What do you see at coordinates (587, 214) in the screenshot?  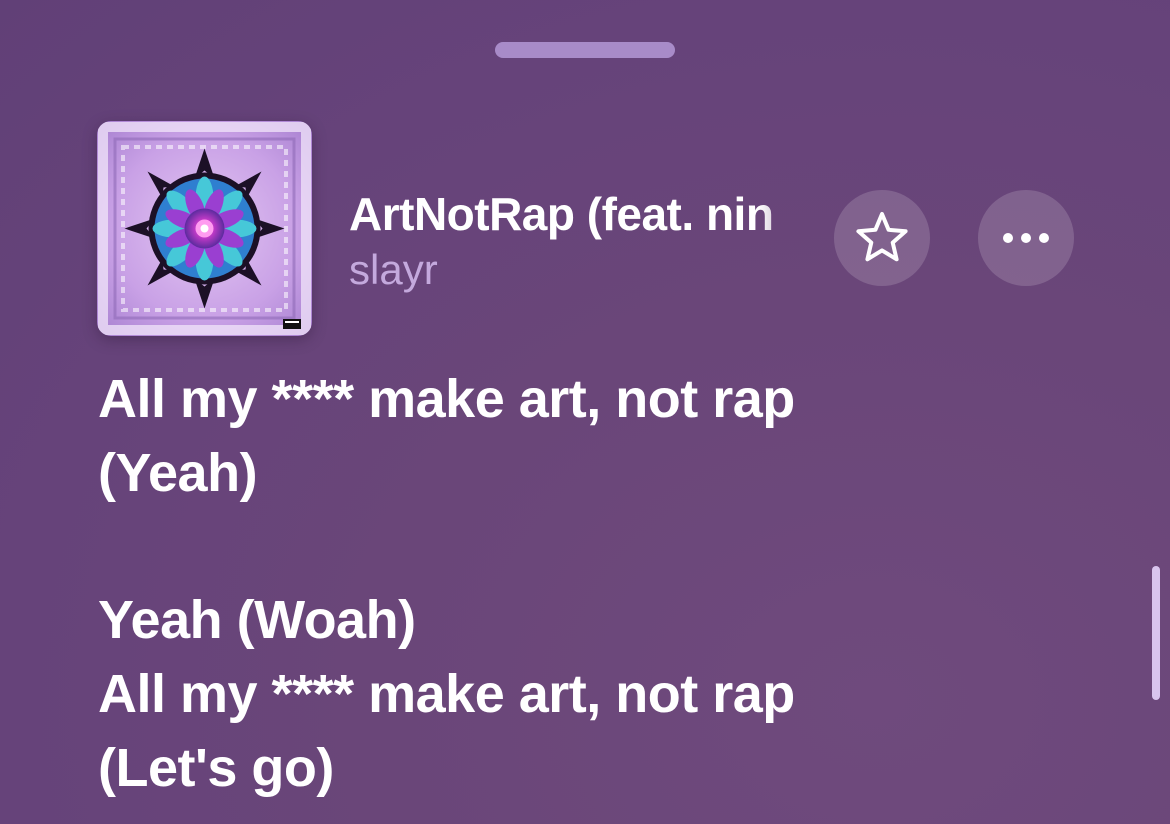 I see `song-title: ArtNotRap (feat. nin` at bounding box center [587, 214].